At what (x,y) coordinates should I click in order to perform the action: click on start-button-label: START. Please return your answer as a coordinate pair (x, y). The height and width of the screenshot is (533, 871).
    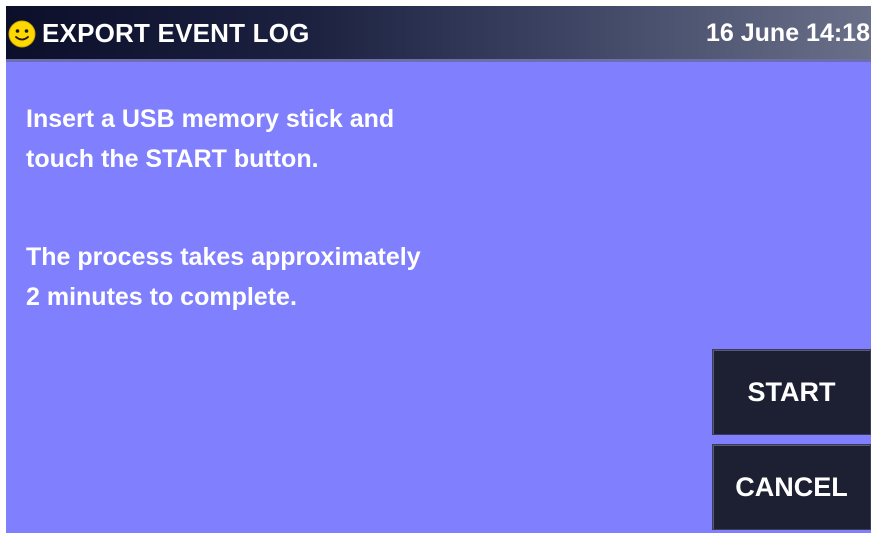
    Looking at the image, I should click on (791, 391).